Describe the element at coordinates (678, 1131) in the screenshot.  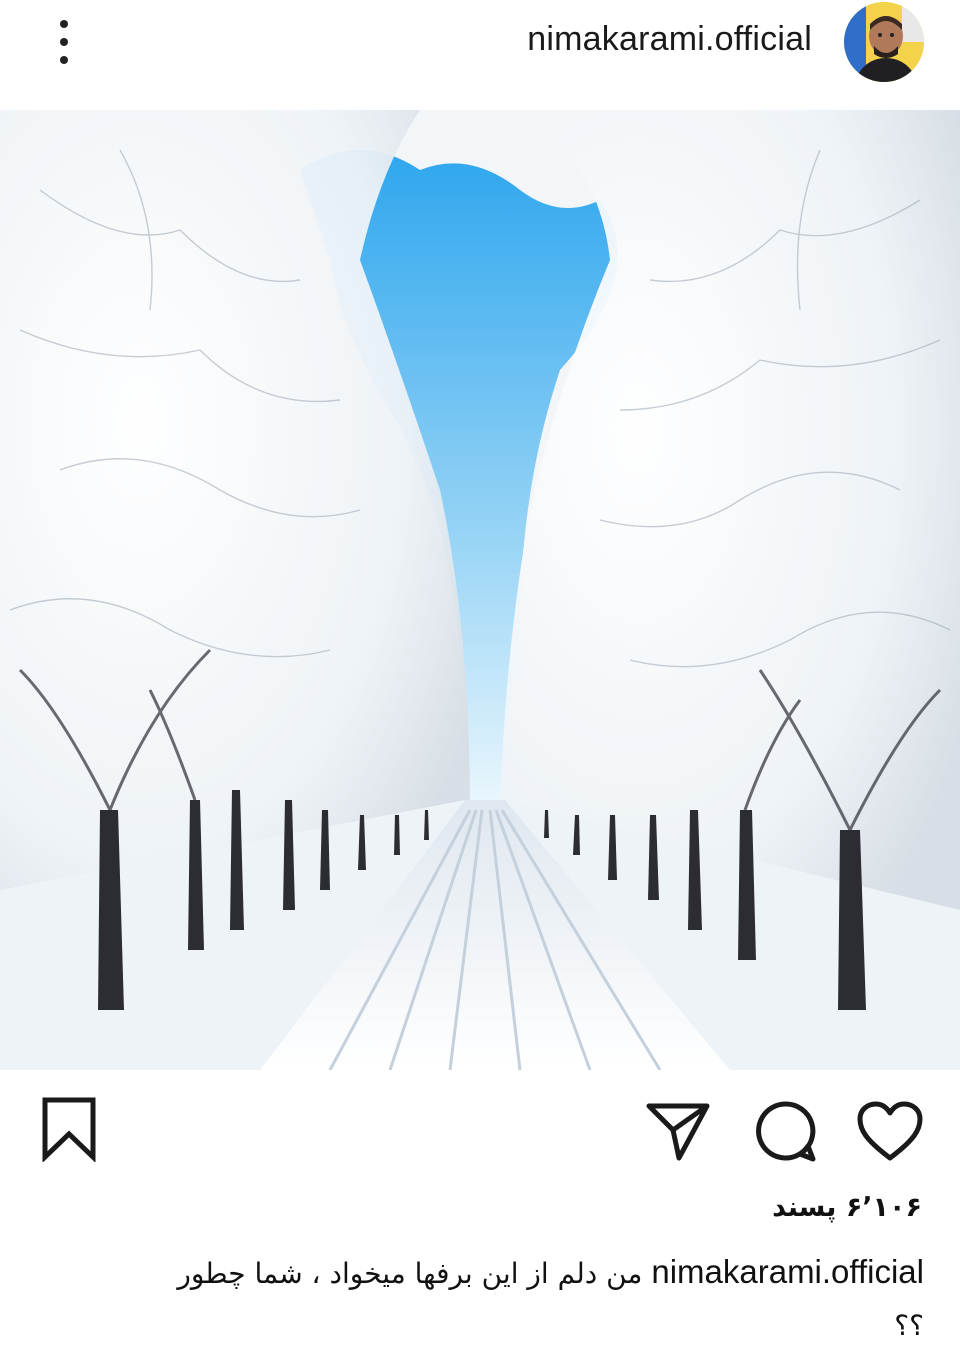
I see `send-icon` at that location.